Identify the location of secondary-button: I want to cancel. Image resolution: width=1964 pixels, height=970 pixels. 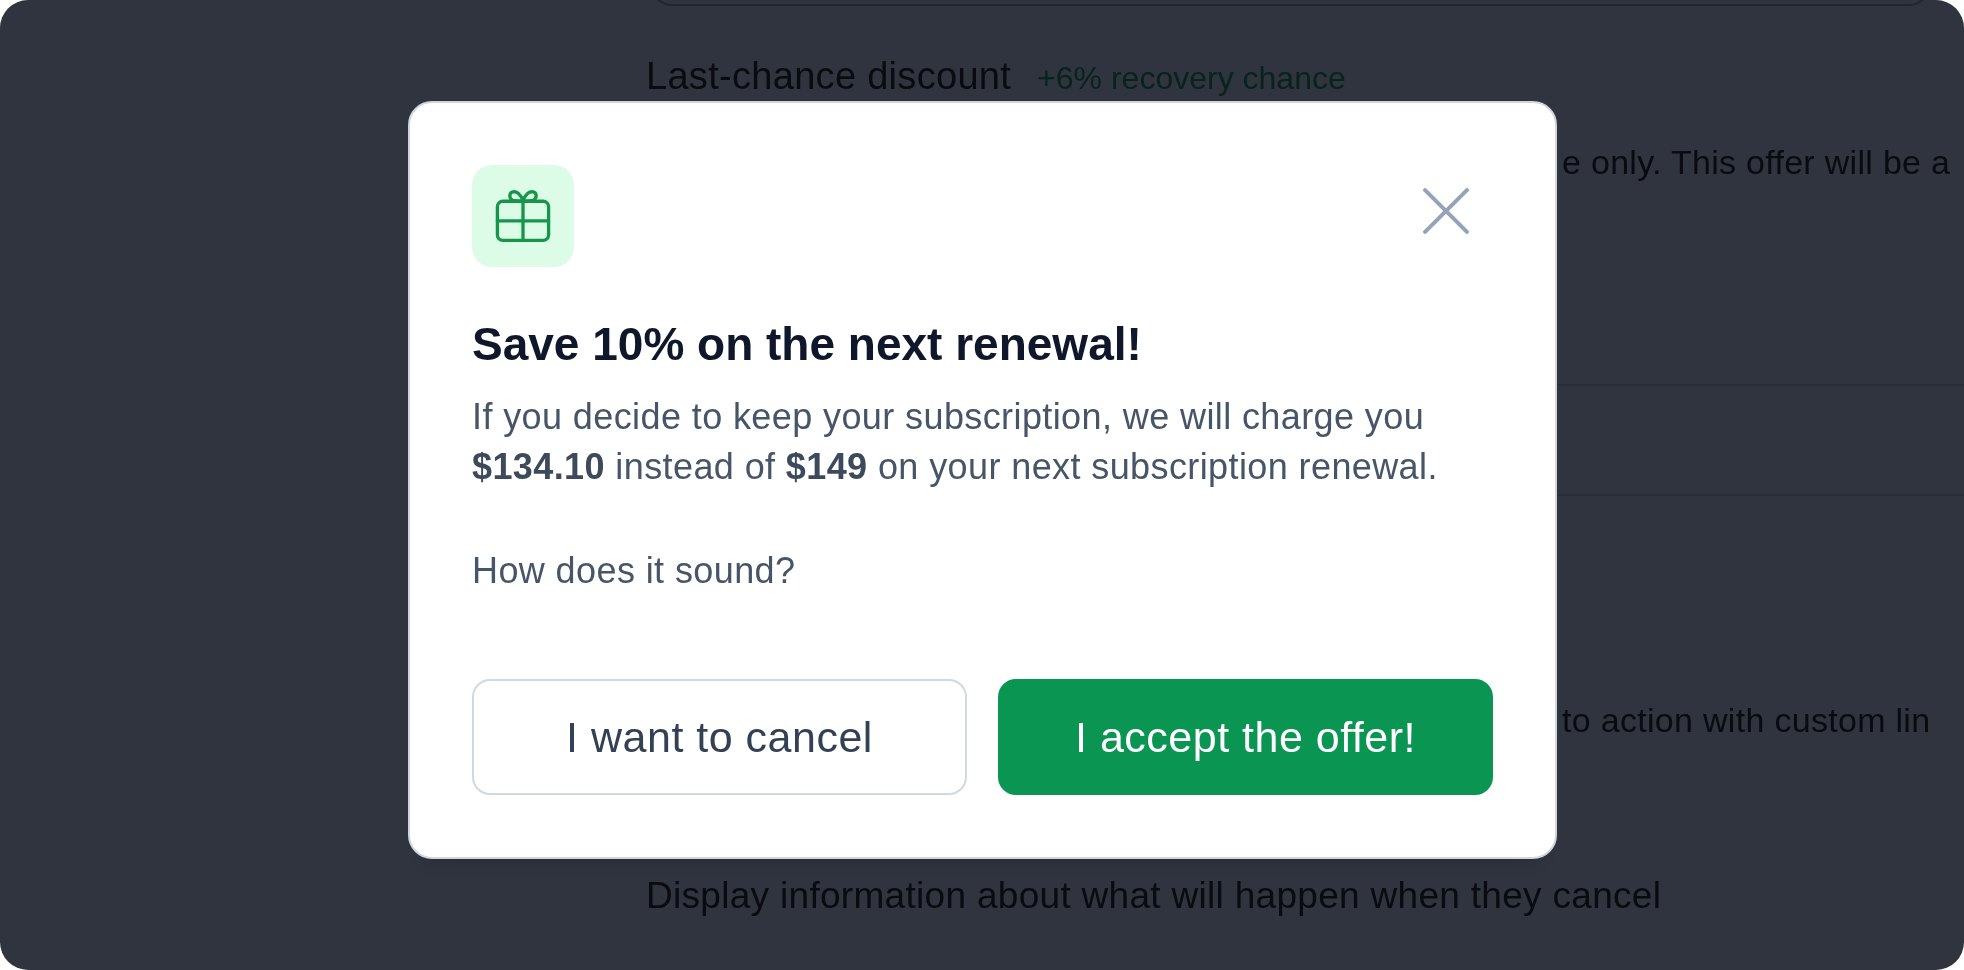
(719, 737).